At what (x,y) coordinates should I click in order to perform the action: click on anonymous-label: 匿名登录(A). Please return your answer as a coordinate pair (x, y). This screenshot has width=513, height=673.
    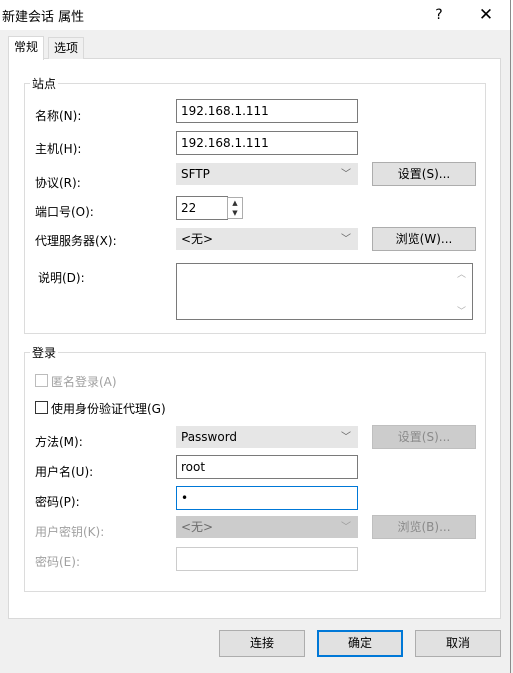
    Looking at the image, I should click on (84, 382).